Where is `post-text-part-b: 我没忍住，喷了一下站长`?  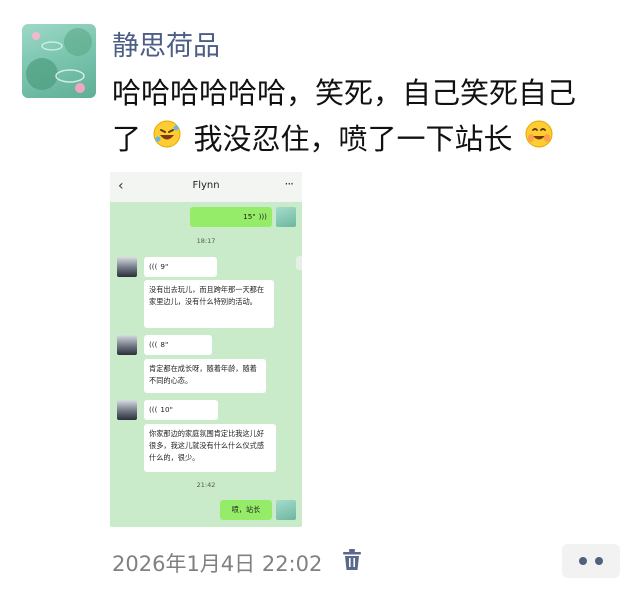
post-text-part-b: 我没忍住，喷了一下站长 is located at coordinates (353, 139).